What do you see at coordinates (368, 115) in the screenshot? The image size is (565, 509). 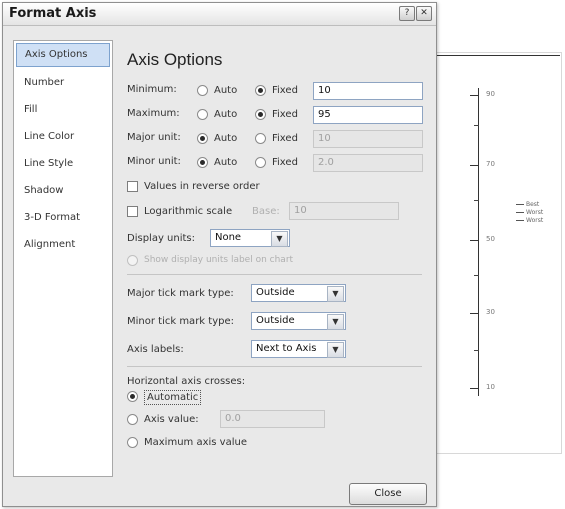 I see `maximum-value-field: 95` at bounding box center [368, 115].